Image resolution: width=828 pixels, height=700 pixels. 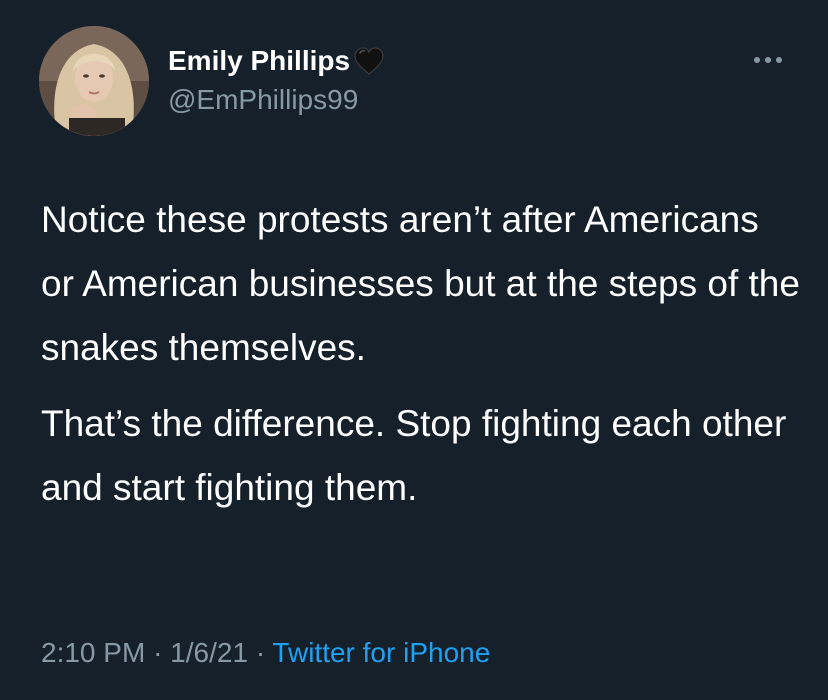 What do you see at coordinates (369, 61) in the screenshot?
I see `black-heart-icon` at bounding box center [369, 61].